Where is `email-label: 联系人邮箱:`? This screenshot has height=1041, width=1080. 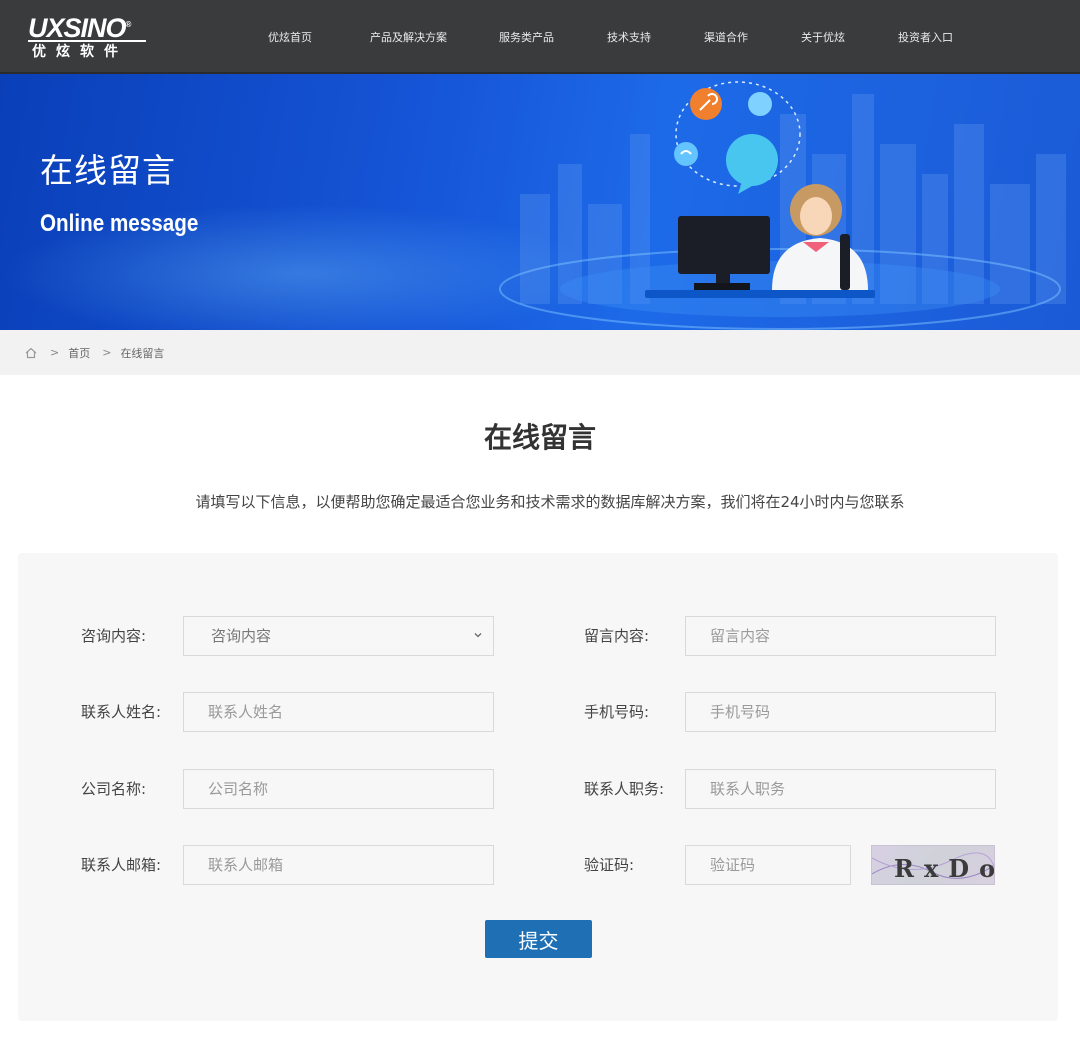
email-label: 联系人邮箱: is located at coordinates (121, 865).